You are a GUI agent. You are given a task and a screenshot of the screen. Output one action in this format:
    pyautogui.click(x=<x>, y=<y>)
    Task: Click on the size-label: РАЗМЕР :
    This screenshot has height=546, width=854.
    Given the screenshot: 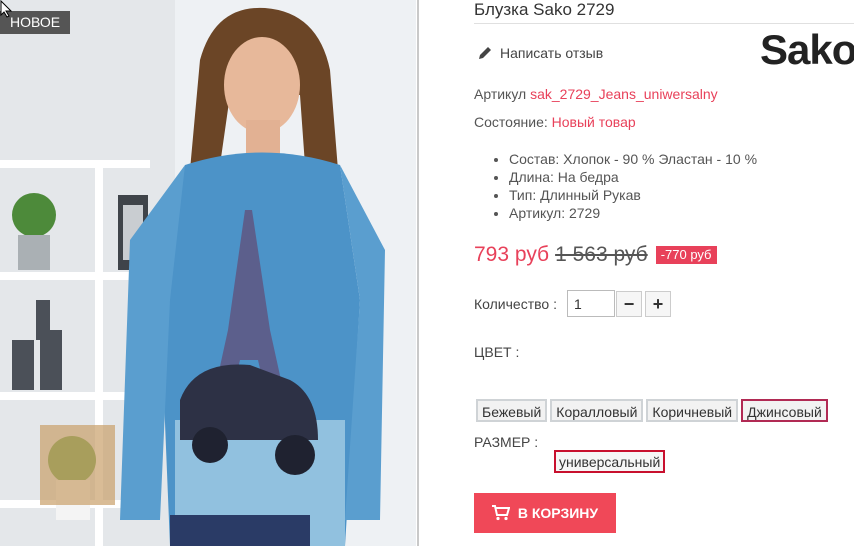 What is the action you would take?
    pyautogui.click(x=506, y=442)
    